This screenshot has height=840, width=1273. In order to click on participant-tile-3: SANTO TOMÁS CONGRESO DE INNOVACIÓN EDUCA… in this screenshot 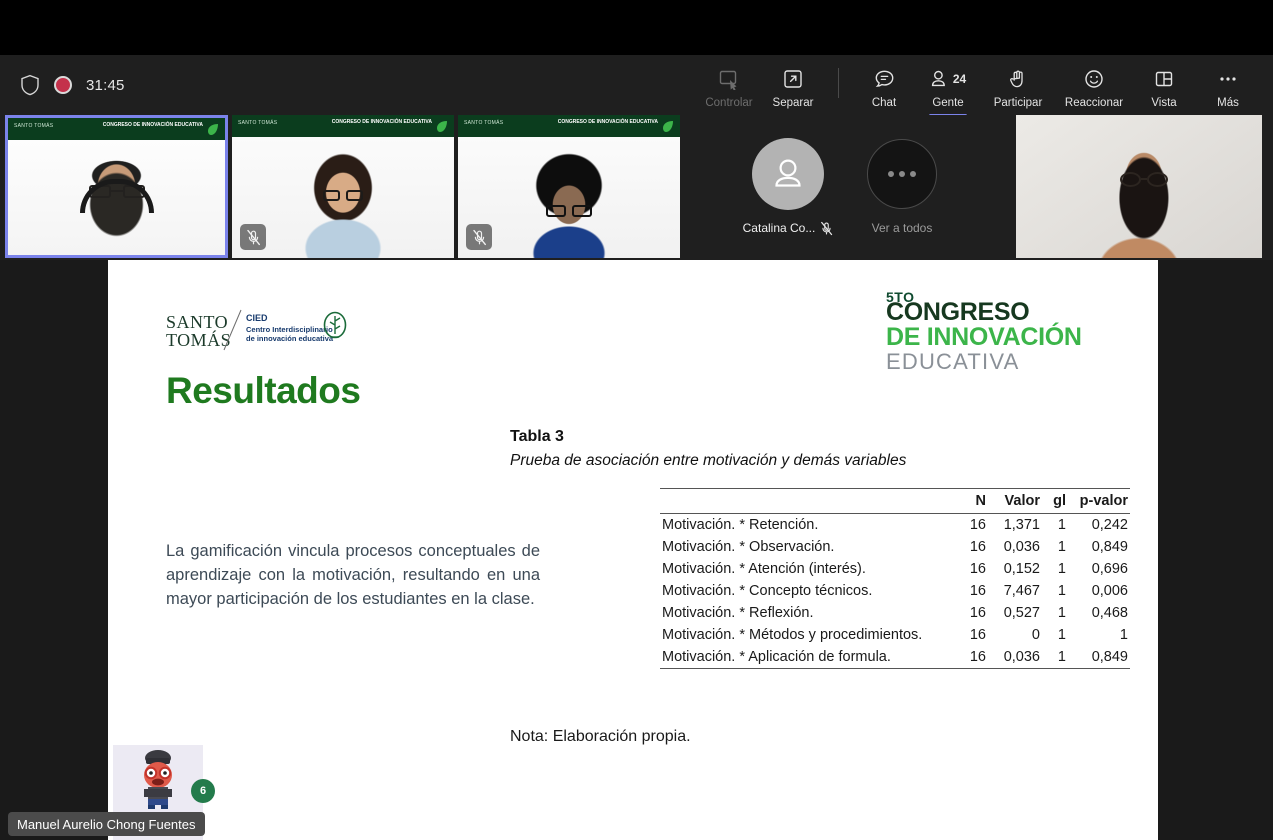, I will do `click(569, 186)`.